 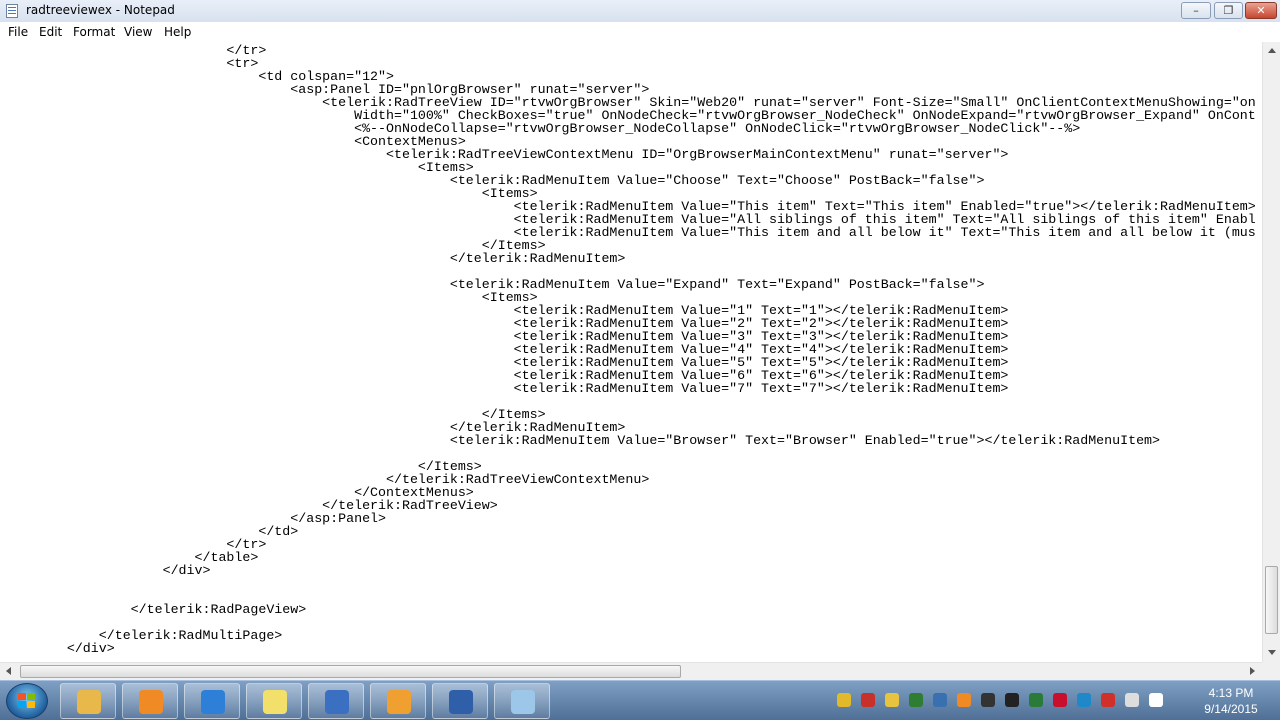 What do you see at coordinates (50, 32) in the screenshot?
I see `menu-edit: Edit` at bounding box center [50, 32].